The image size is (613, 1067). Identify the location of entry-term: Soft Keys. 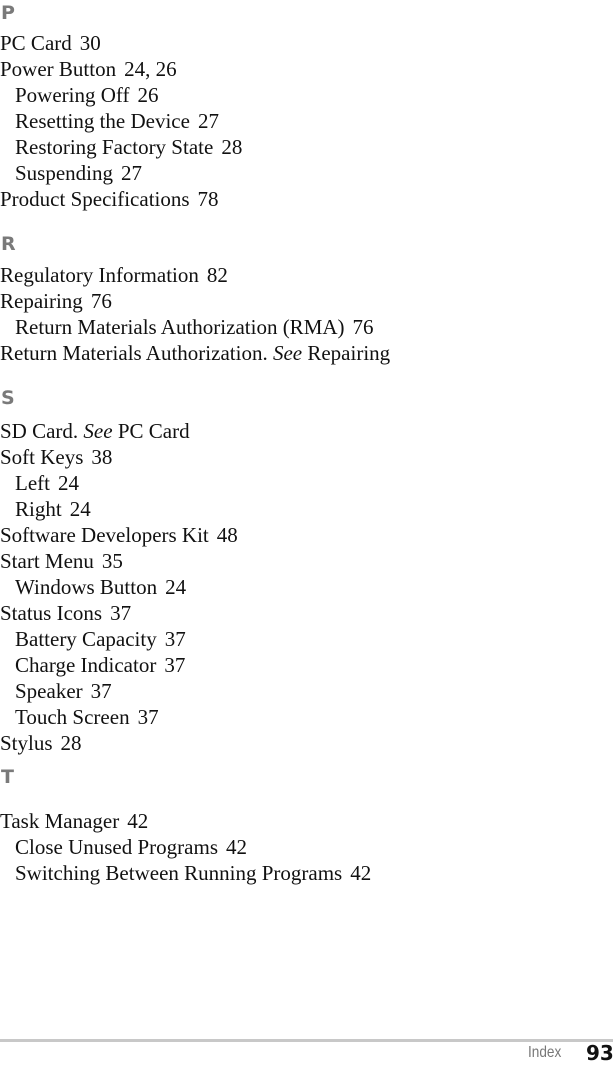
(42, 457).